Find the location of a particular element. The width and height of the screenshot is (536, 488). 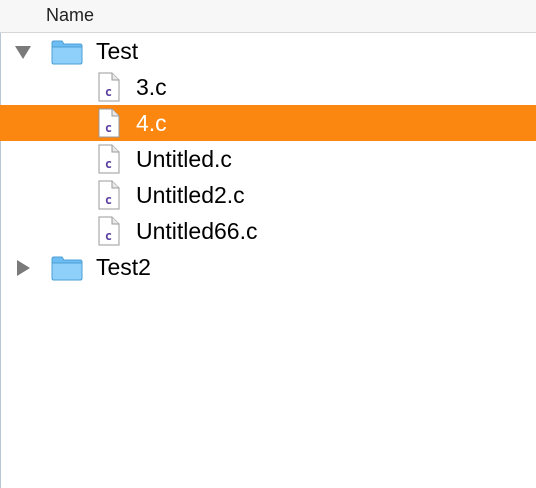

tree-item-label: 3.c is located at coordinates (151, 87).